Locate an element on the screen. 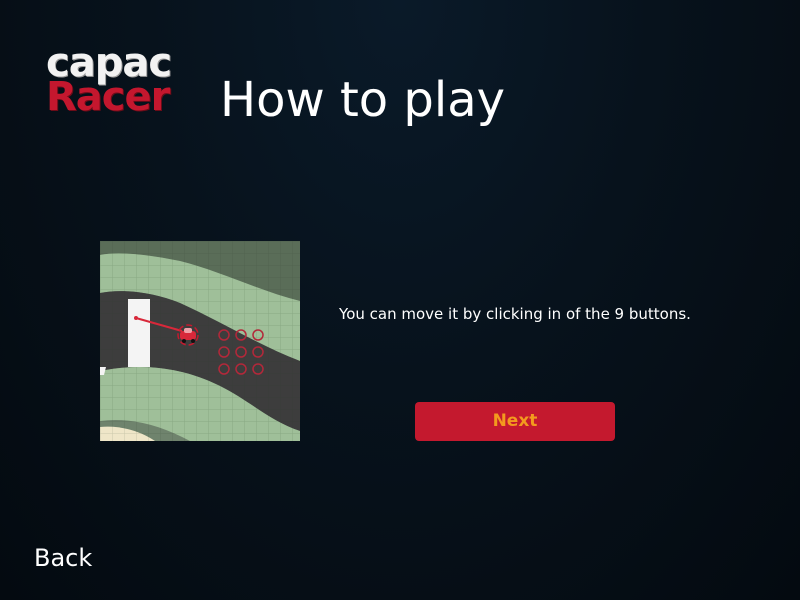 Image resolution: width=800 pixels, height=600 pixels. back-button: Back is located at coordinates (63, 558).